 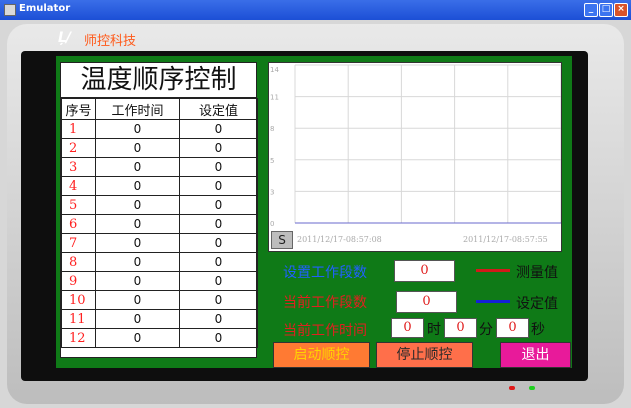 What do you see at coordinates (78, 148) in the screenshot?
I see `row-index: 2` at bounding box center [78, 148].